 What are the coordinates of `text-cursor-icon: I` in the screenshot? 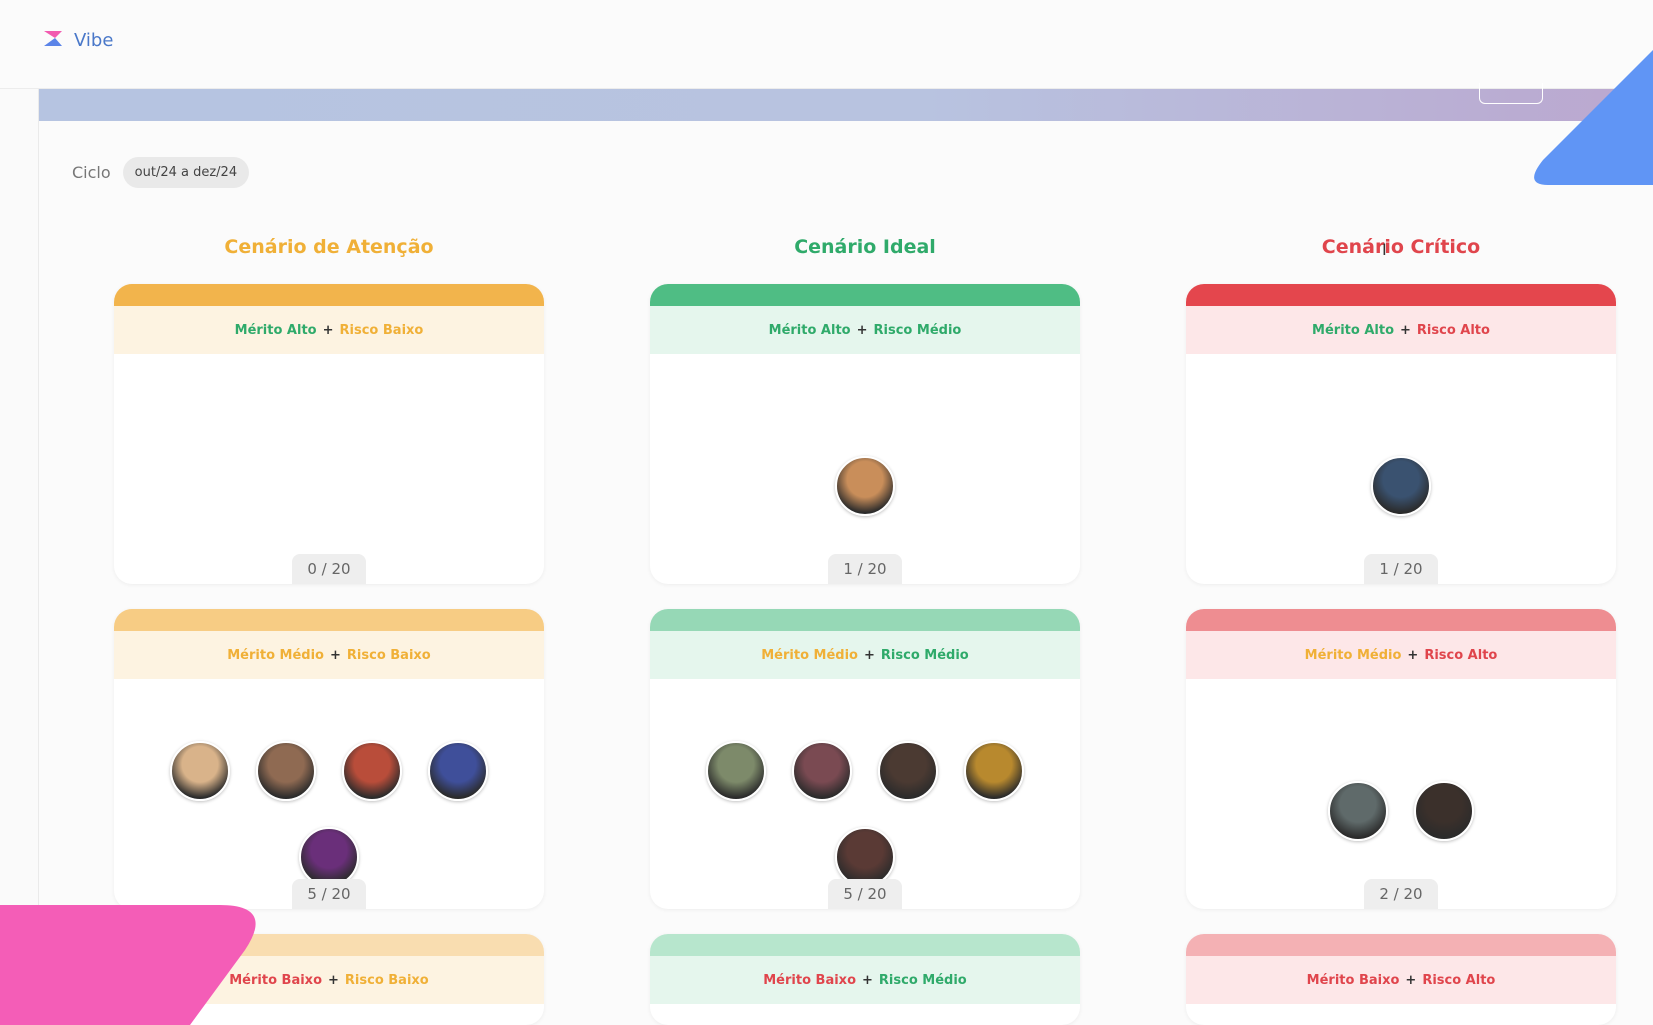 It's located at (1384, 249).